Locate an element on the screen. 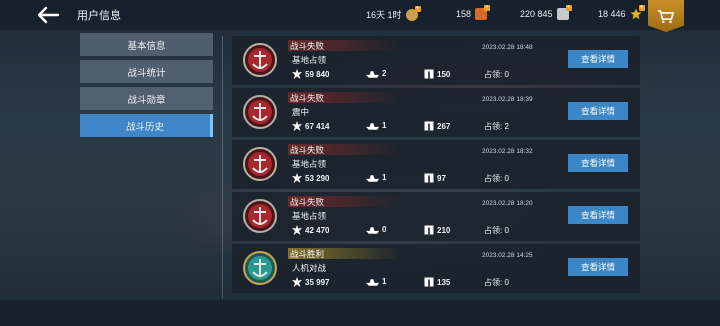 This screenshot has height=326, width=720. battle-date: 2023.02.28 18:39 is located at coordinates (507, 99).